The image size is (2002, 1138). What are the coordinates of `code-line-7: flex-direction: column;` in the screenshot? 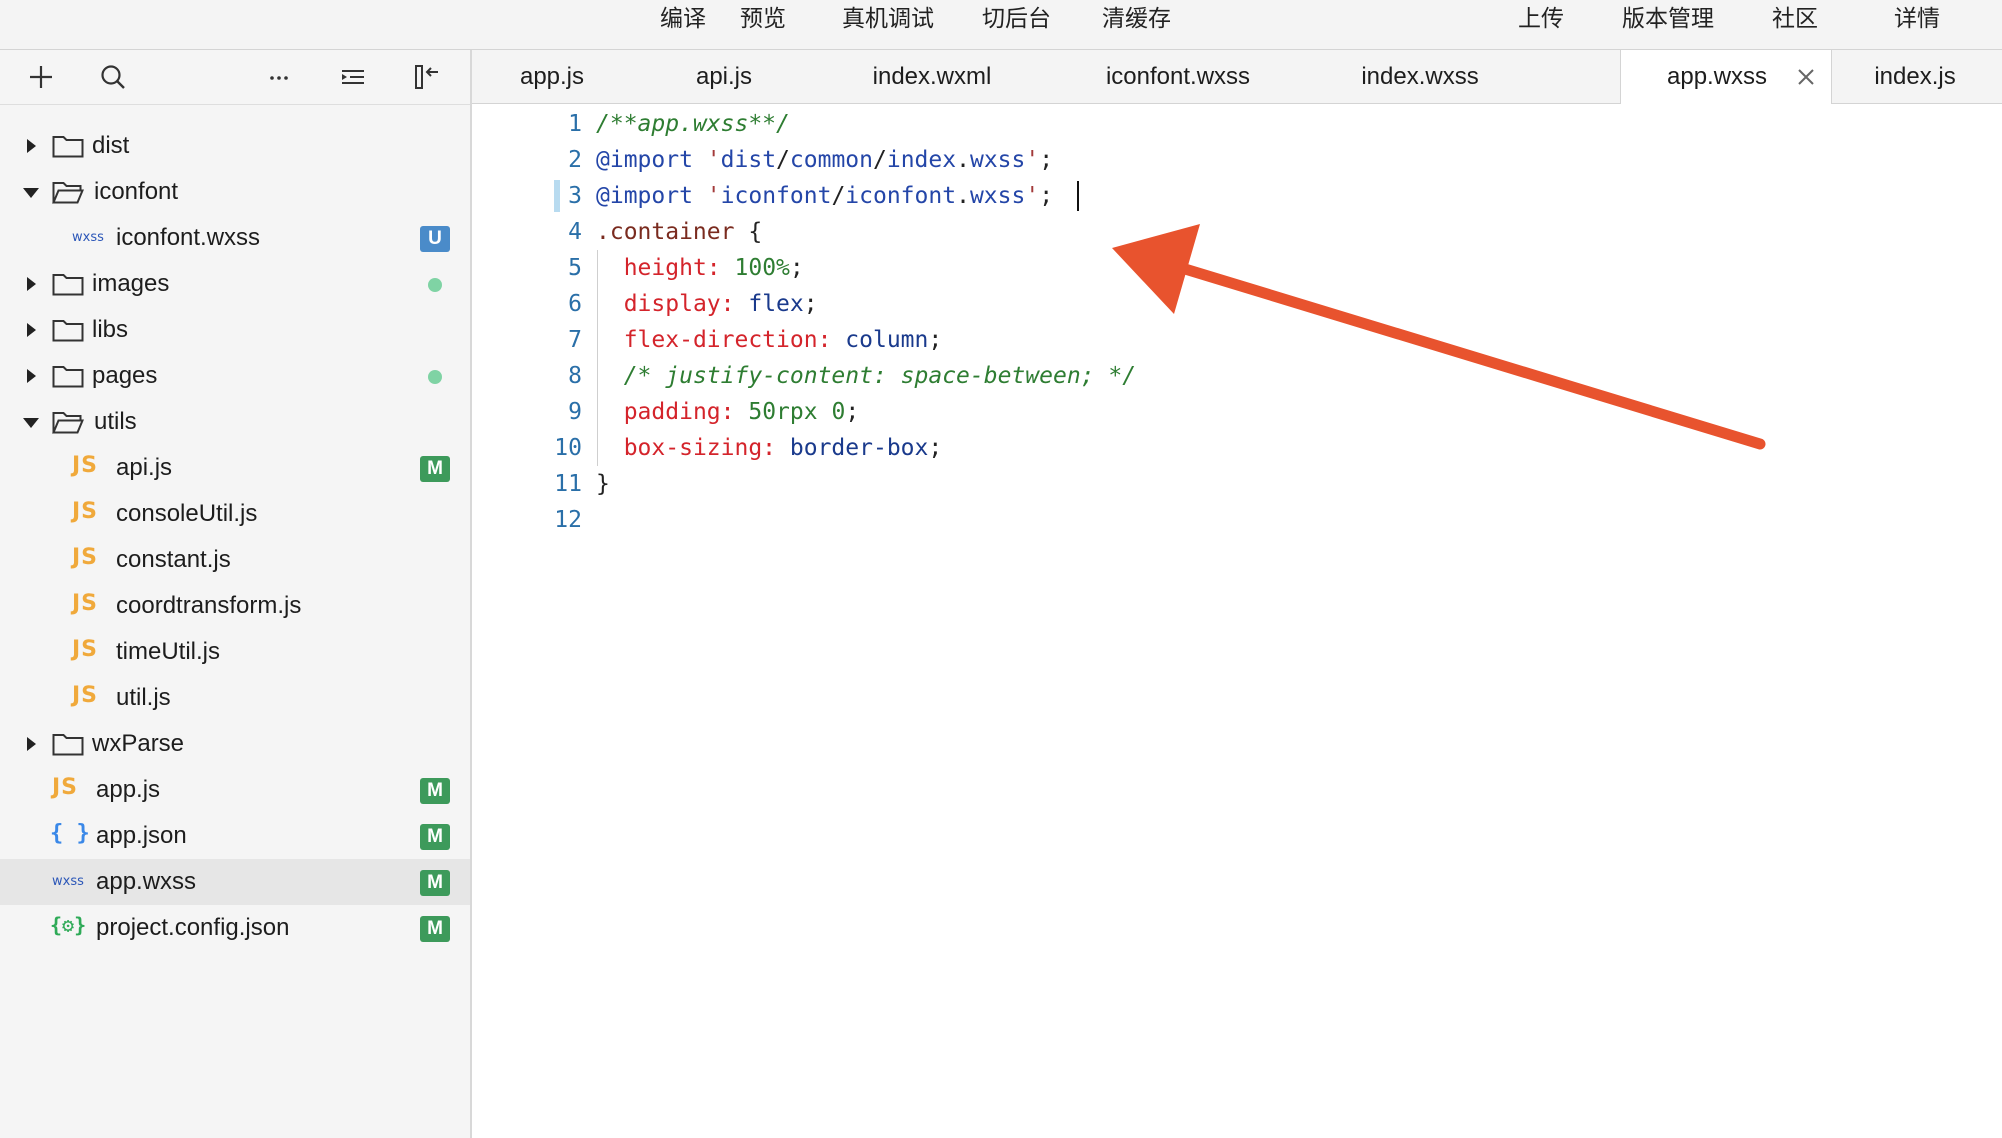 It's located at (783, 340).